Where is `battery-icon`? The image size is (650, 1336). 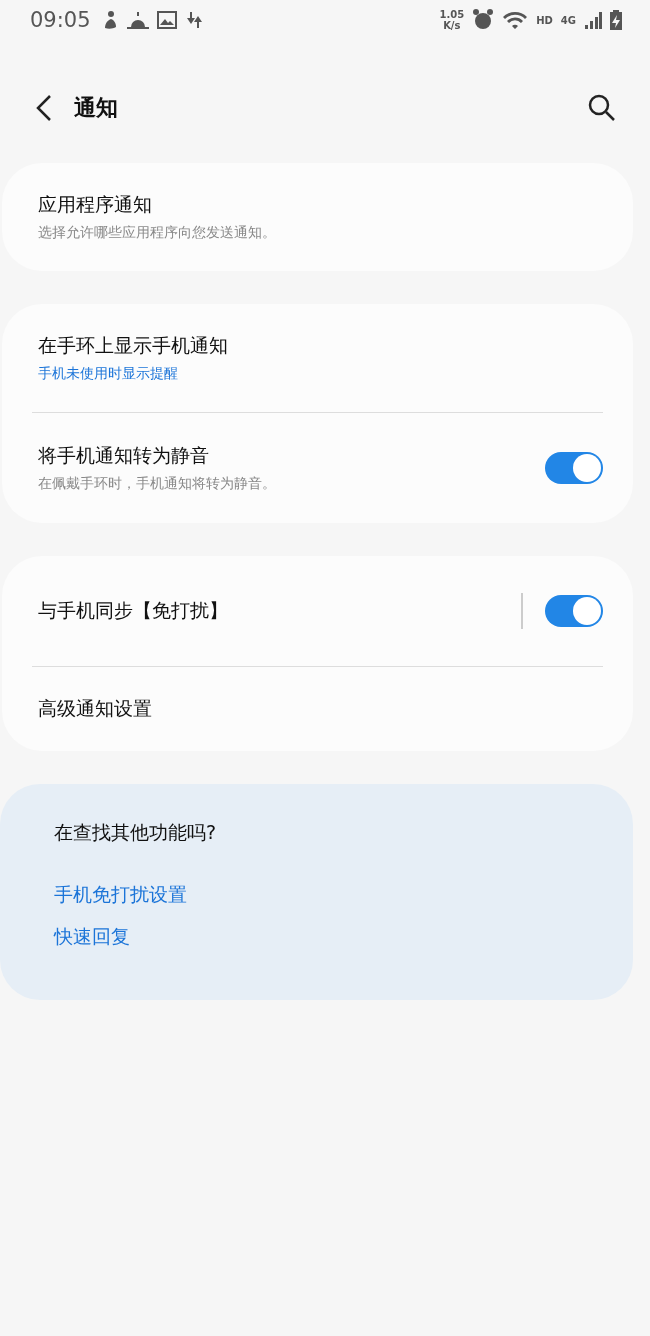 battery-icon is located at coordinates (616, 20).